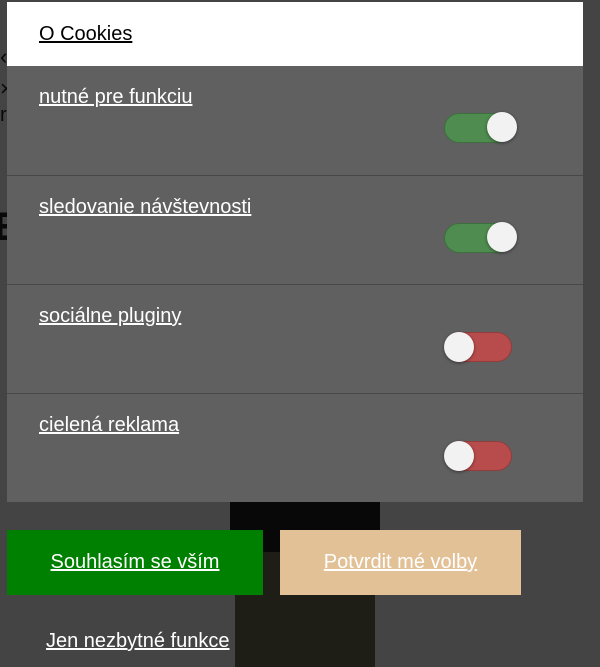 This screenshot has height=667, width=600. Describe the element at coordinates (85, 34) in the screenshot. I see `modal-title: O Cookies` at that location.